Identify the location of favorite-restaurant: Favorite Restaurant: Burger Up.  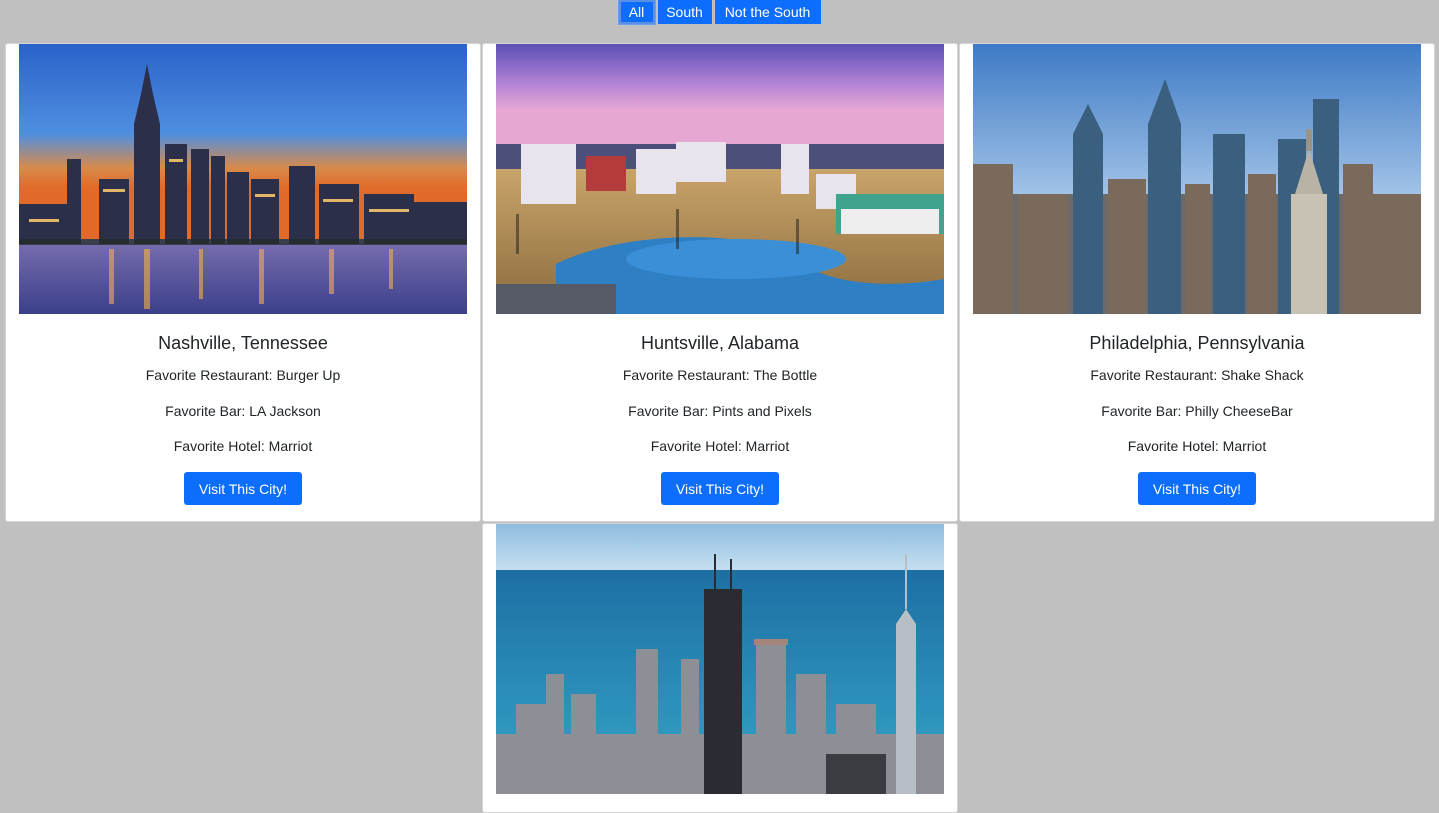
(243, 375).